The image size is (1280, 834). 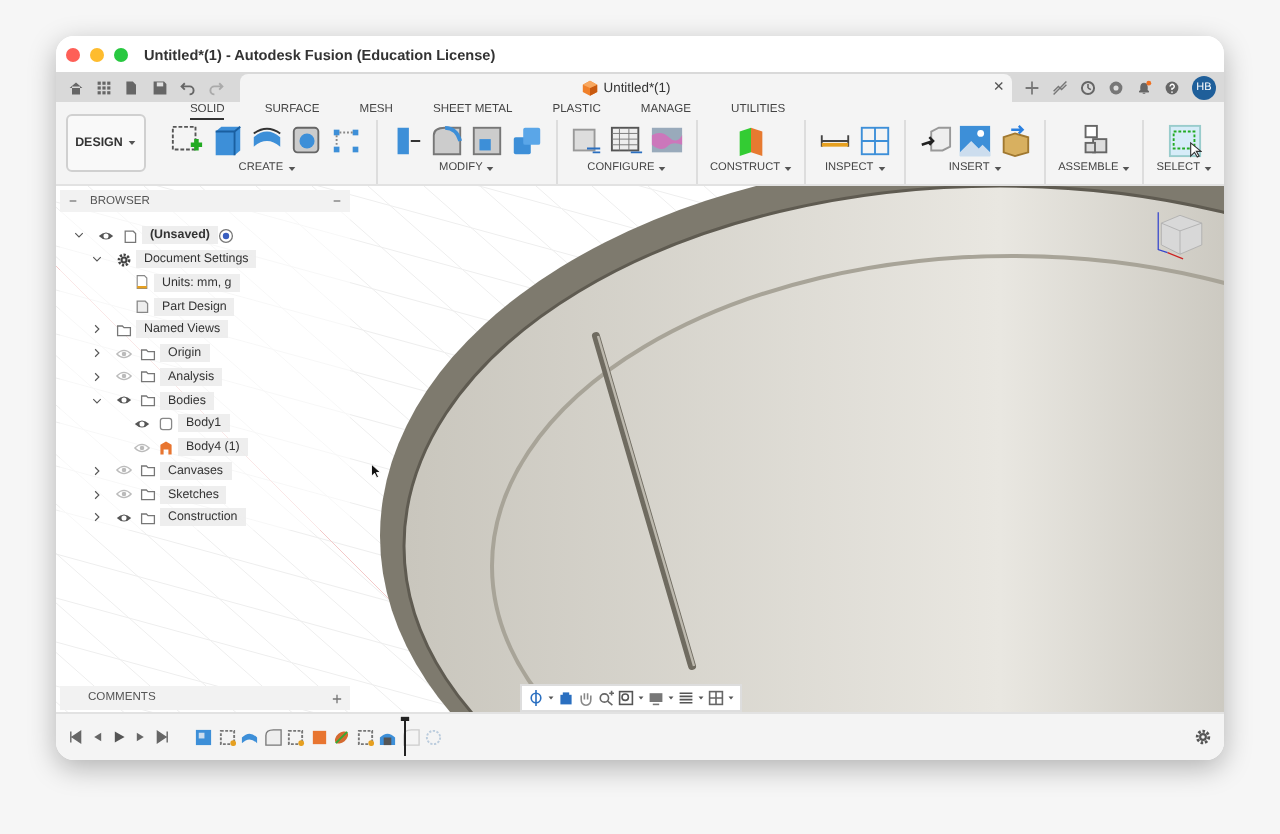 What do you see at coordinates (306, 141) in the screenshot?
I see `hole-icon` at bounding box center [306, 141].